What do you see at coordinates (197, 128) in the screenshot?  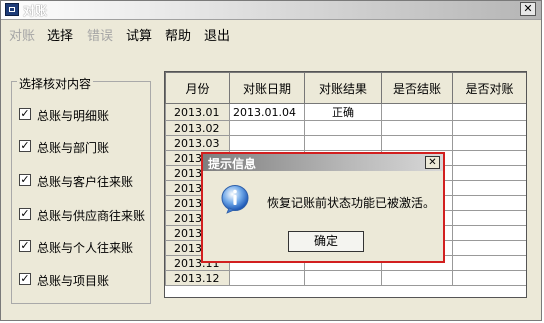 I see `table-cell: 2013.02` at bounding box center [197, 128].